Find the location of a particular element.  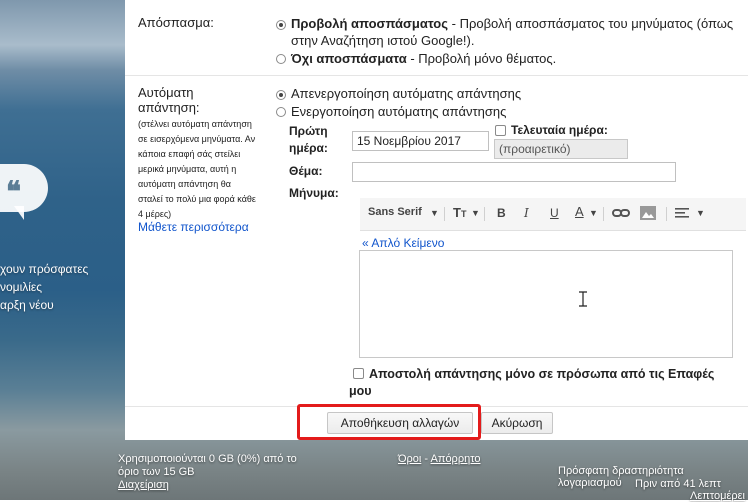

auto-reply-label-1: Αυτόματη is located at coordinates (166, 92).